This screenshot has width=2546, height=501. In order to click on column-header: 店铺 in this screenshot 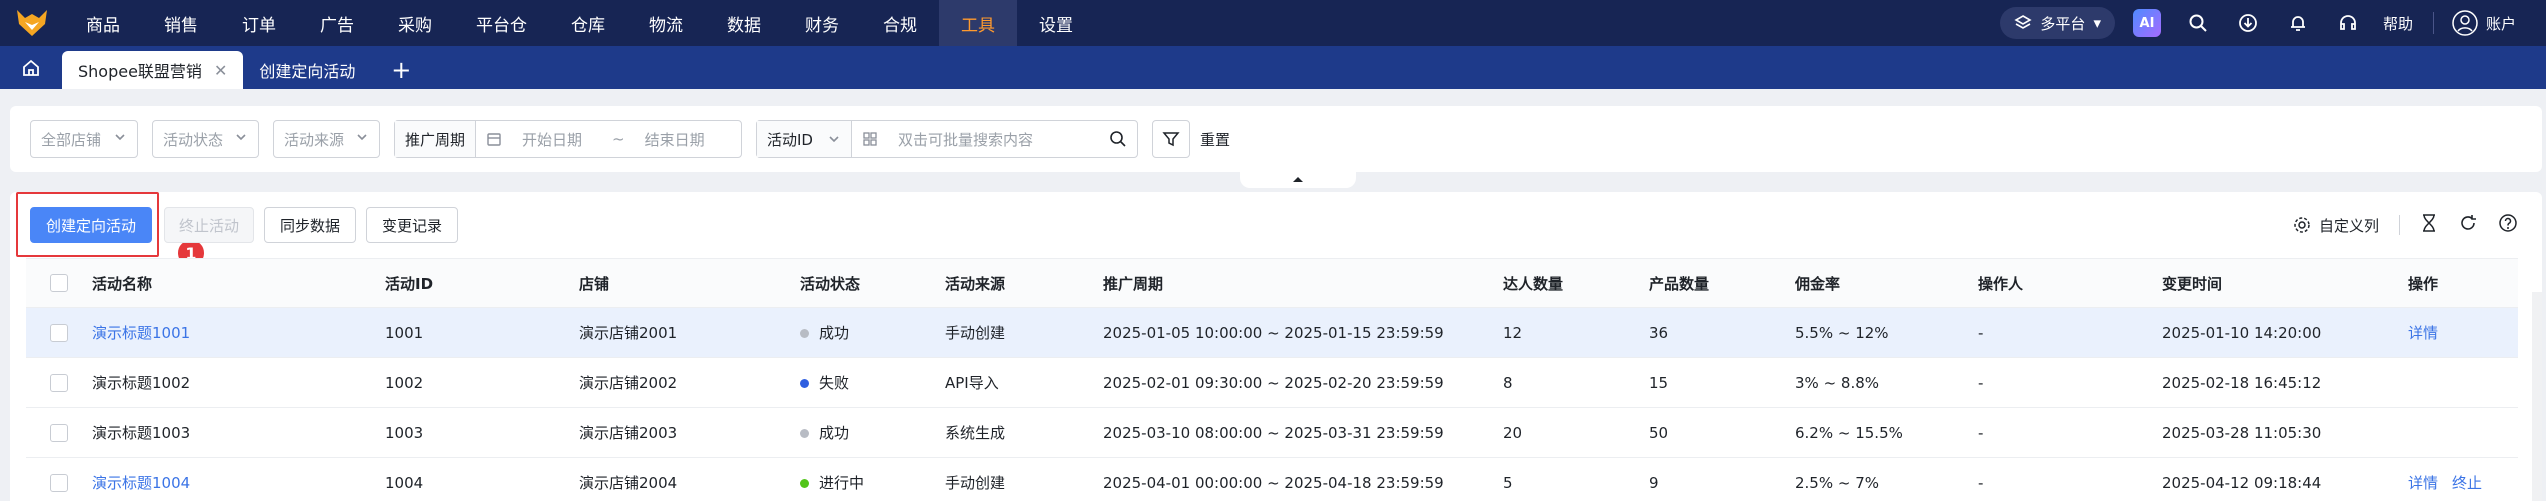, I will do `click(689, 283)`.